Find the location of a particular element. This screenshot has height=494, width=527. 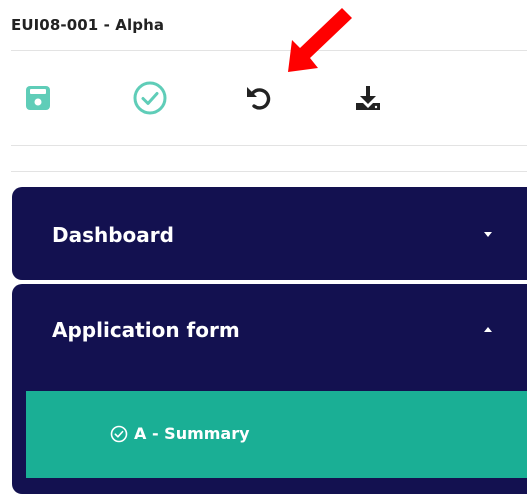

check-button is located at coordinates (150, 98).